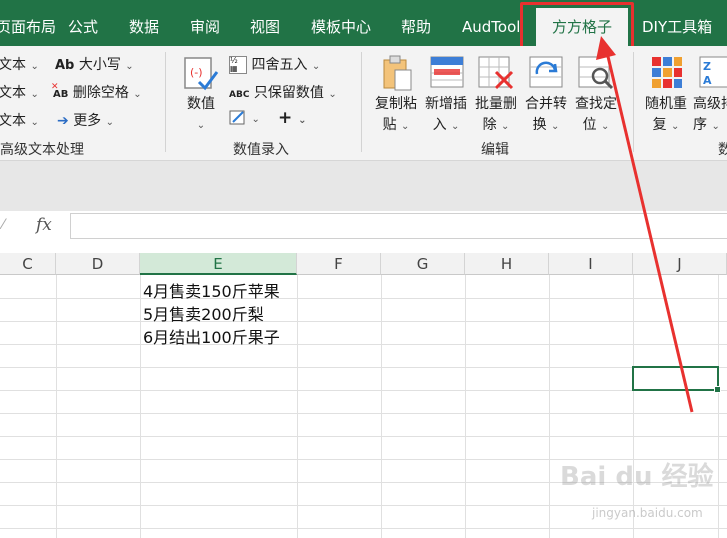 The image size is (727, 538). I want to click on baidu-watermark-url: jingyan.baidu.com, so click(647, 513).